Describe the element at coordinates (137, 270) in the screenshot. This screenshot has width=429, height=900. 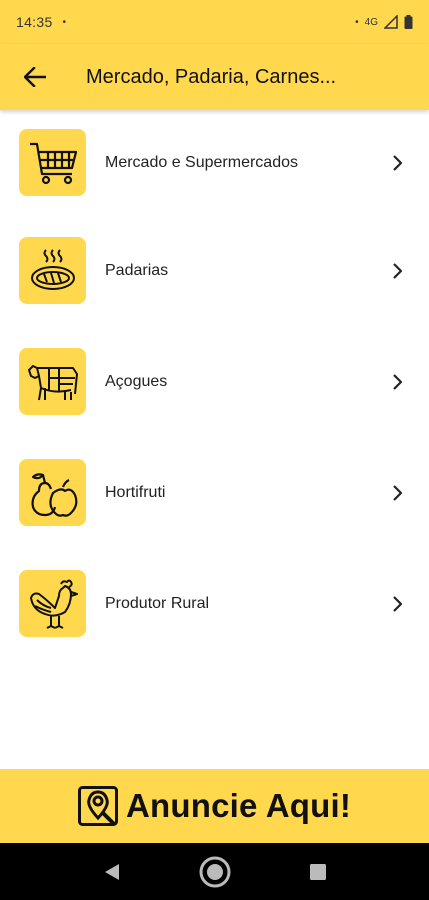
I see `item-label: Padarias` at that location.